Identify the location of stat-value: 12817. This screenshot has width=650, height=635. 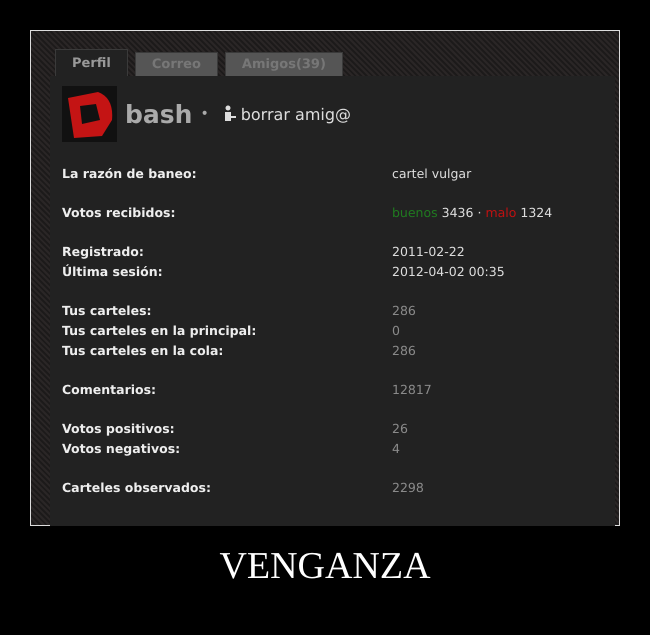
(412, 389).